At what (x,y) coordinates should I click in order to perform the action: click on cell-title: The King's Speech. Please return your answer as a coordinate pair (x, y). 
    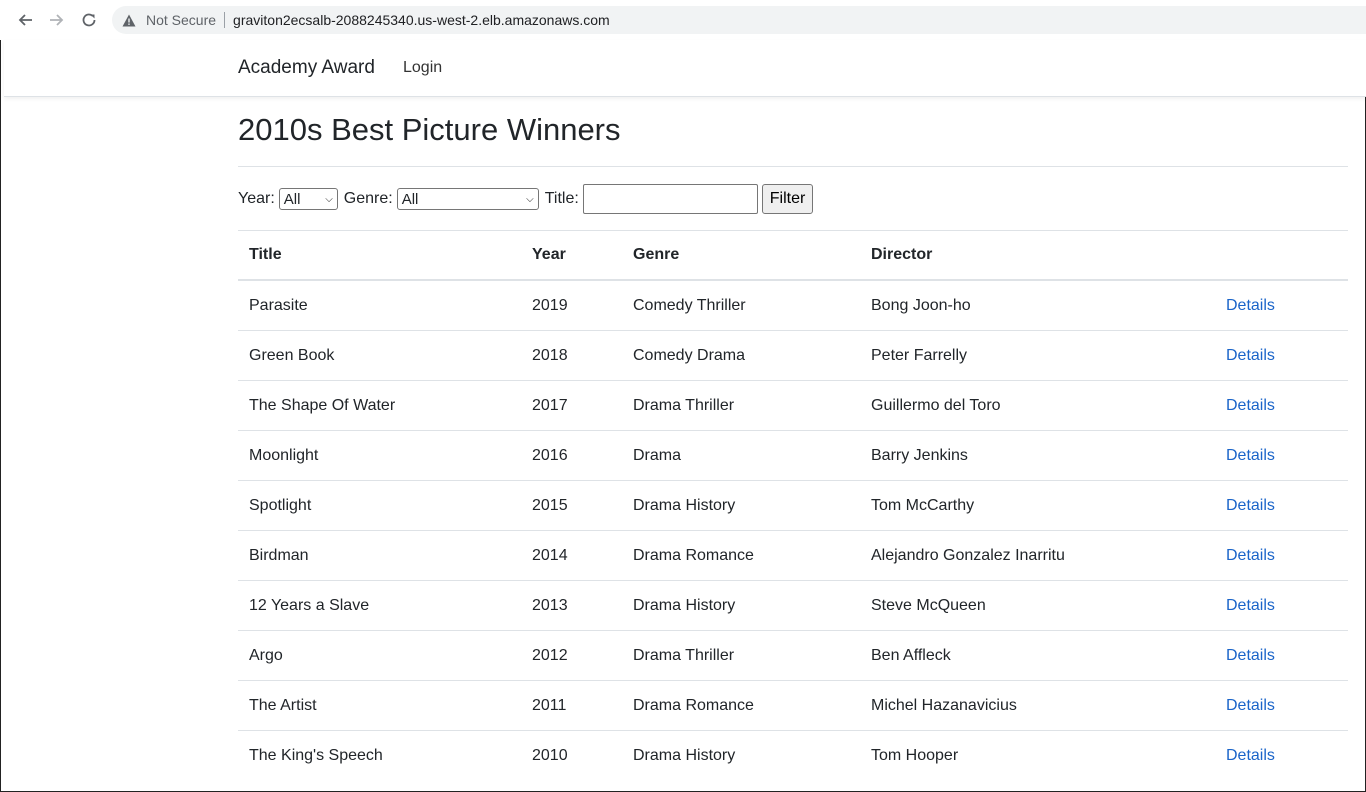
    Looking at the image, I should click on (379, 755).